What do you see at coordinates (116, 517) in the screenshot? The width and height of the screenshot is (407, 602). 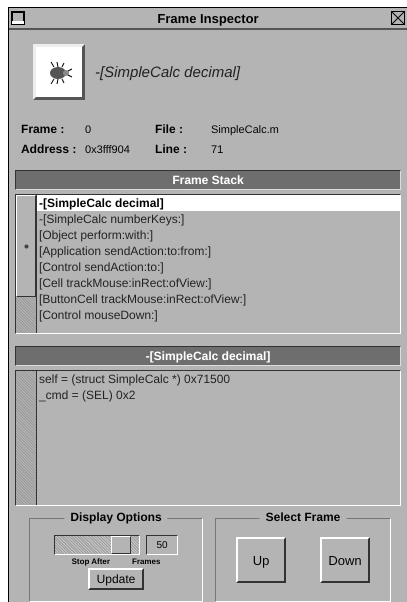 I see `group-title: Display Options` at bounding box center [116, 517].